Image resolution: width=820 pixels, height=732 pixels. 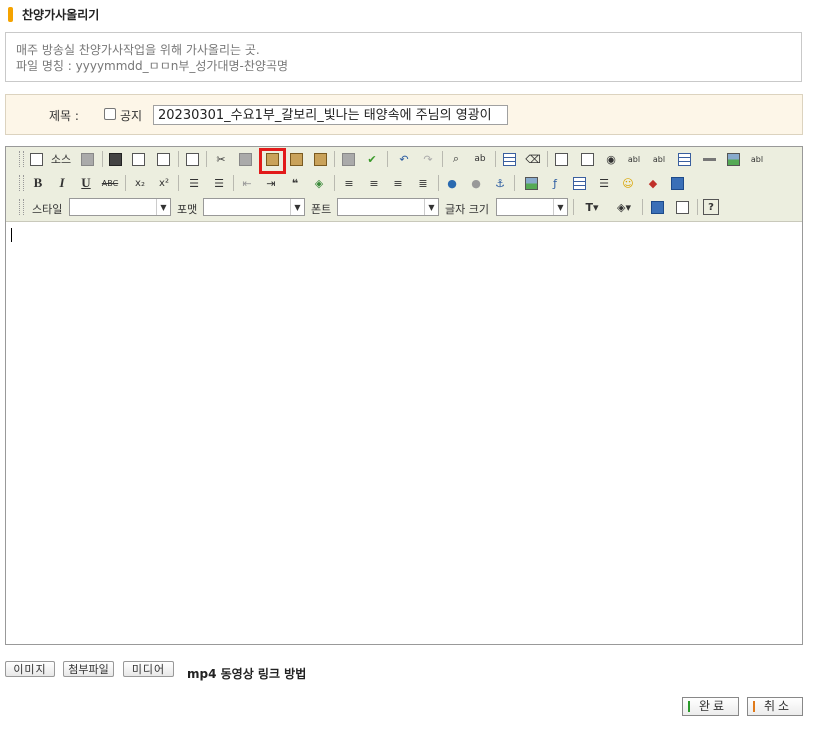 What do you see at coordinates (138, 159) in the screenshot?
I see `new-page-icon` at bounding box center [138, 159].